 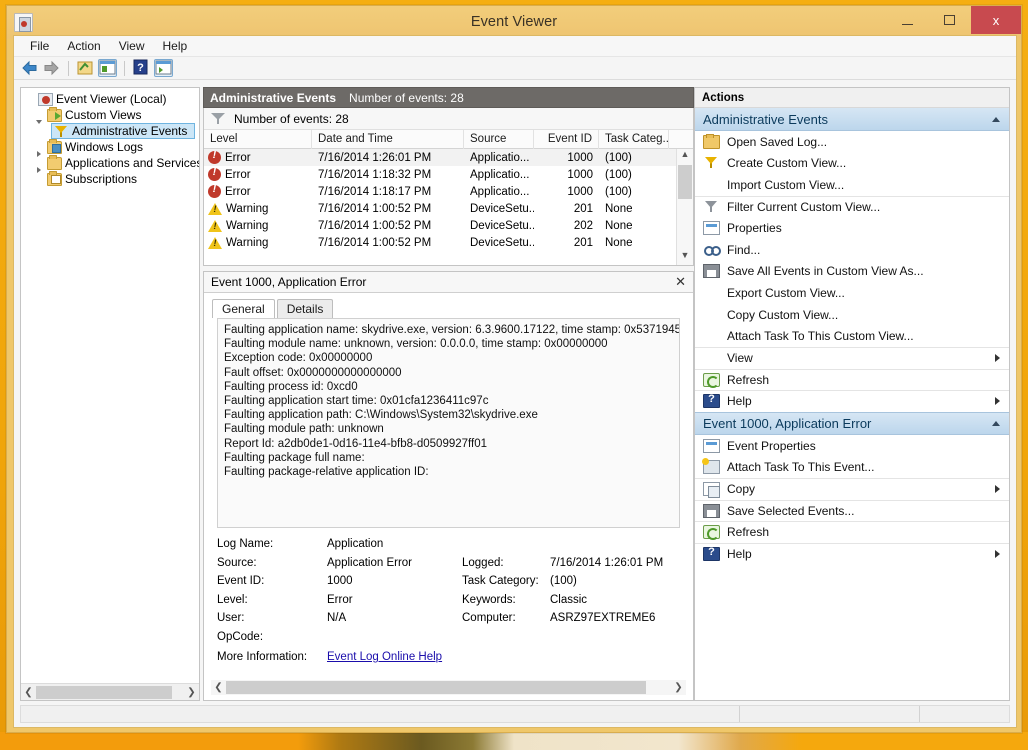 I want to click on cell-level-text: Warning, so click(x=247, y=242).